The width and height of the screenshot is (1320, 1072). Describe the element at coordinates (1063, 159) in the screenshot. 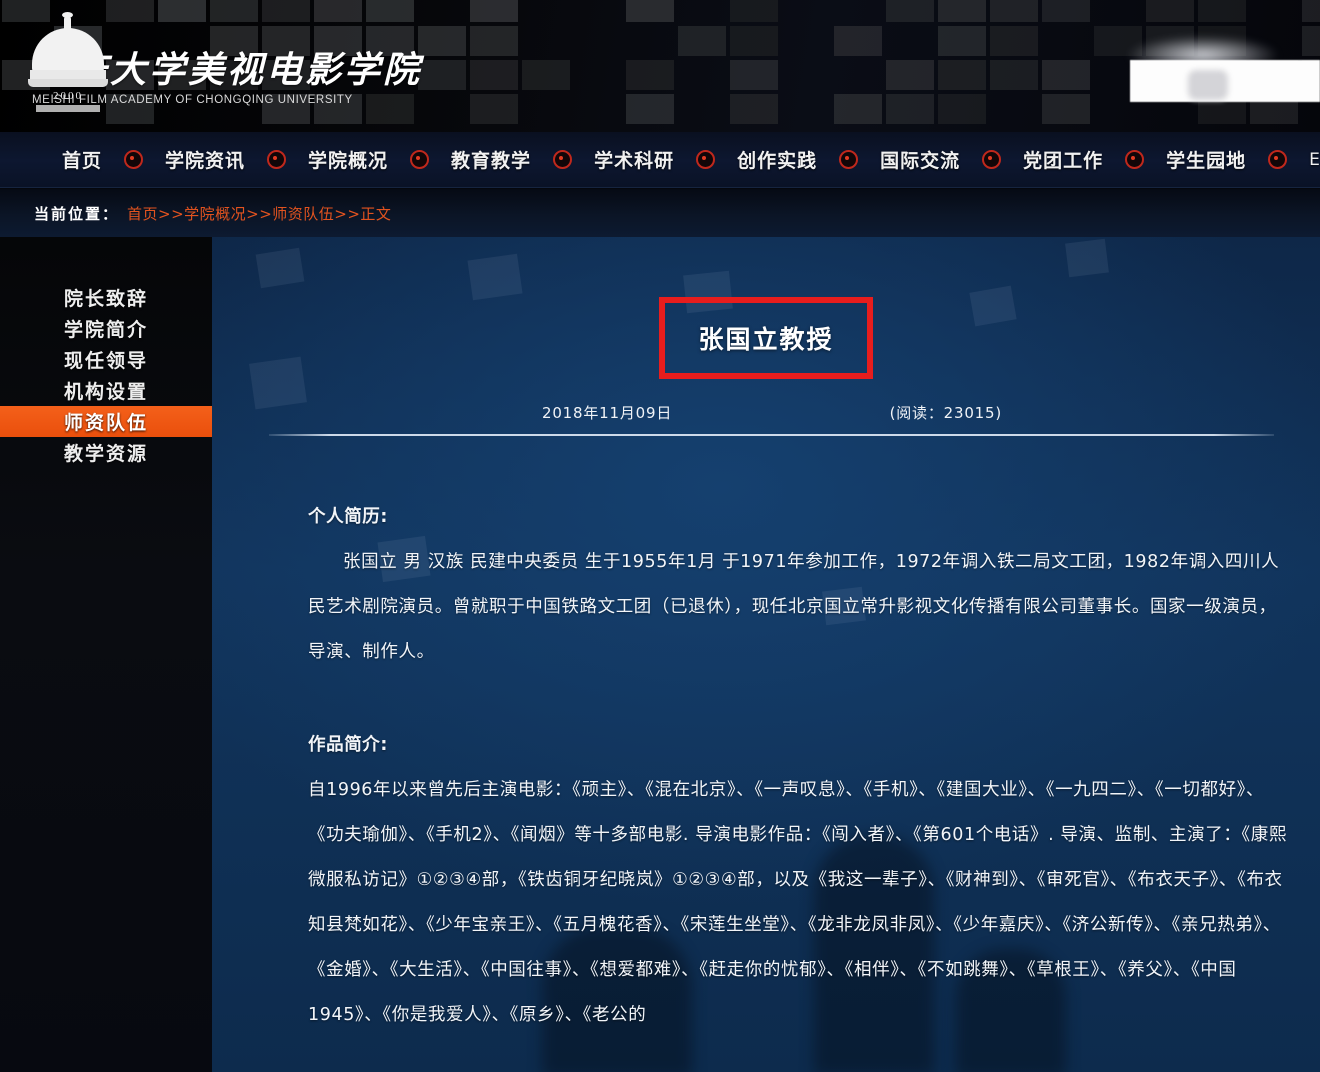

I see `nav-item-8: 党团工作` at that location.